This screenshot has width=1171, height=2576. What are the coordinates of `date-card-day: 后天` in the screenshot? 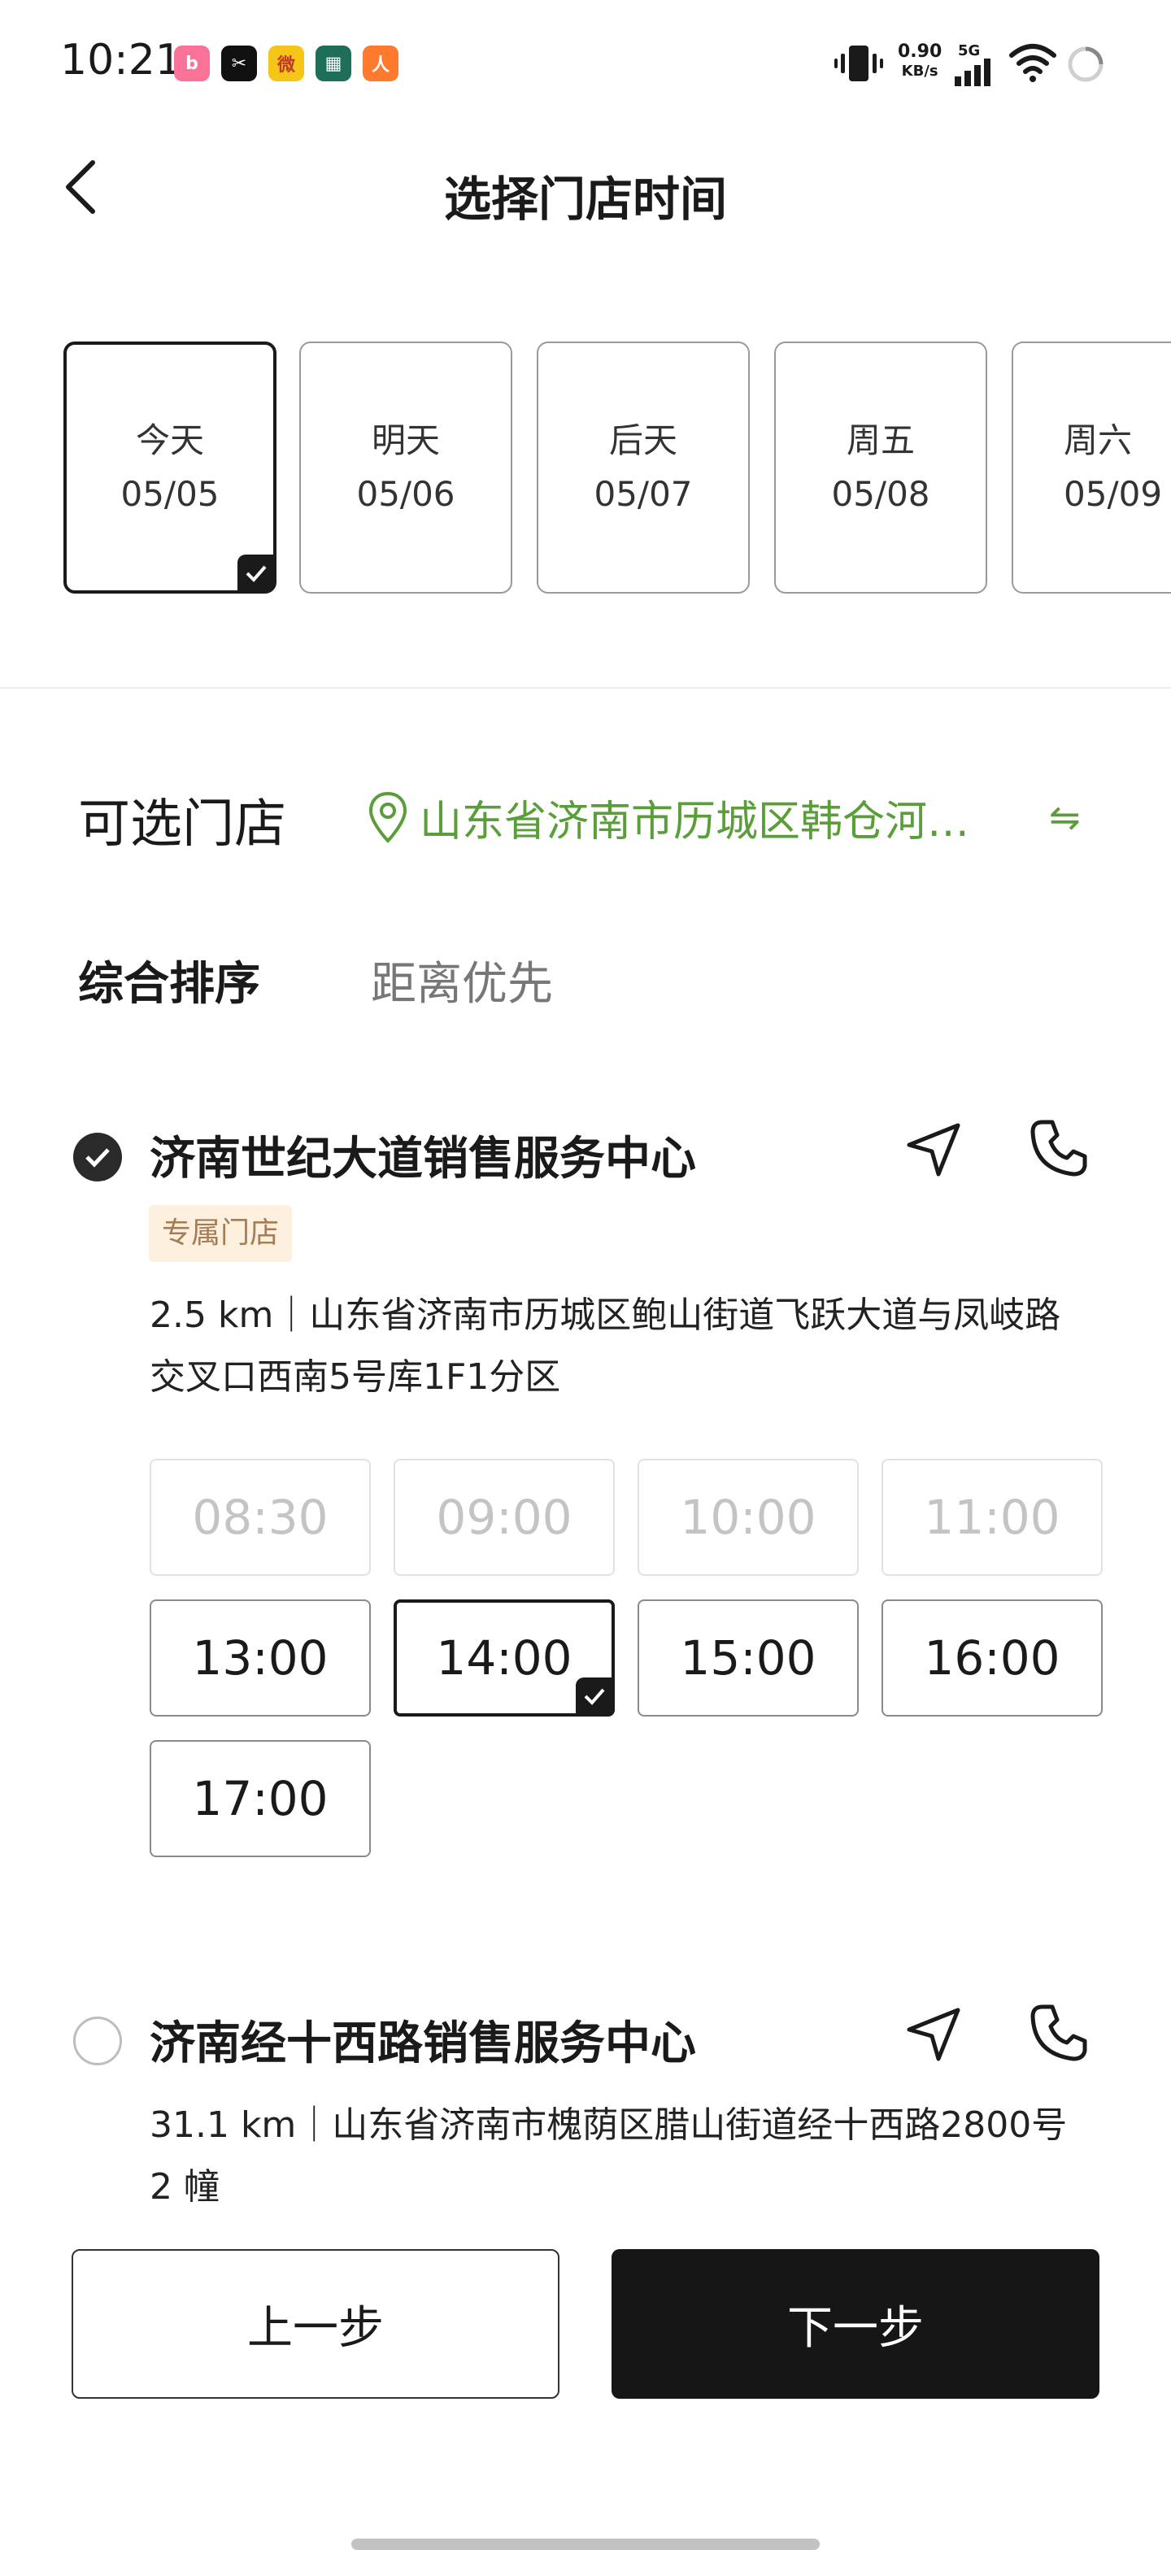 It's located at (643, 440).